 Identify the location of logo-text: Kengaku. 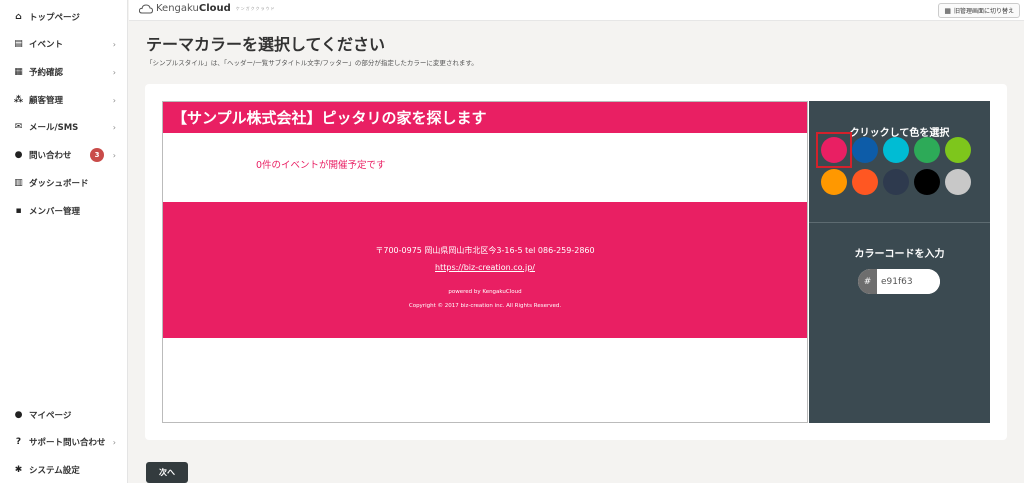
(177, 8).